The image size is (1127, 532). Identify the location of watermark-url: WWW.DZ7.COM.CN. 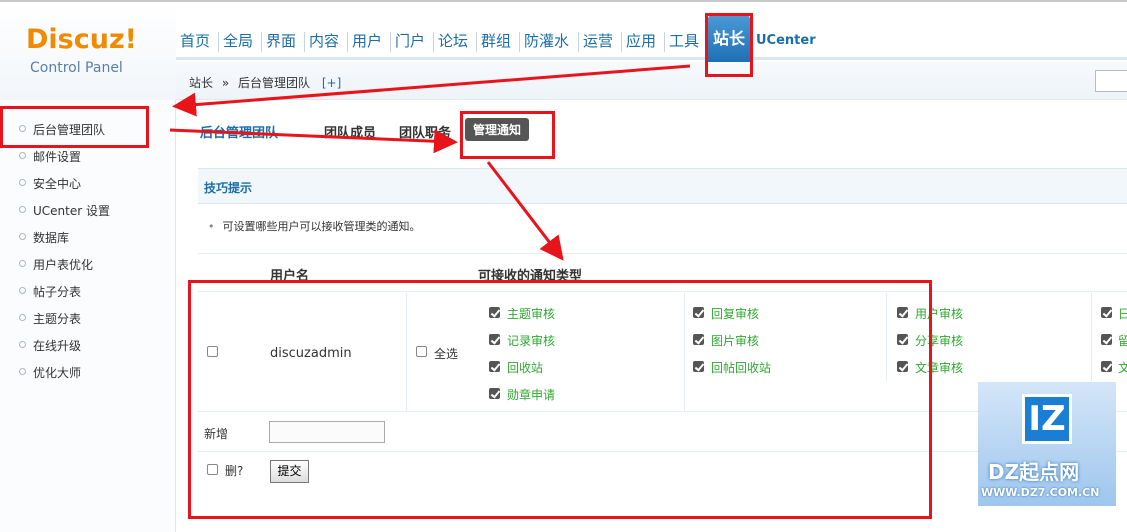
(1040, 492).